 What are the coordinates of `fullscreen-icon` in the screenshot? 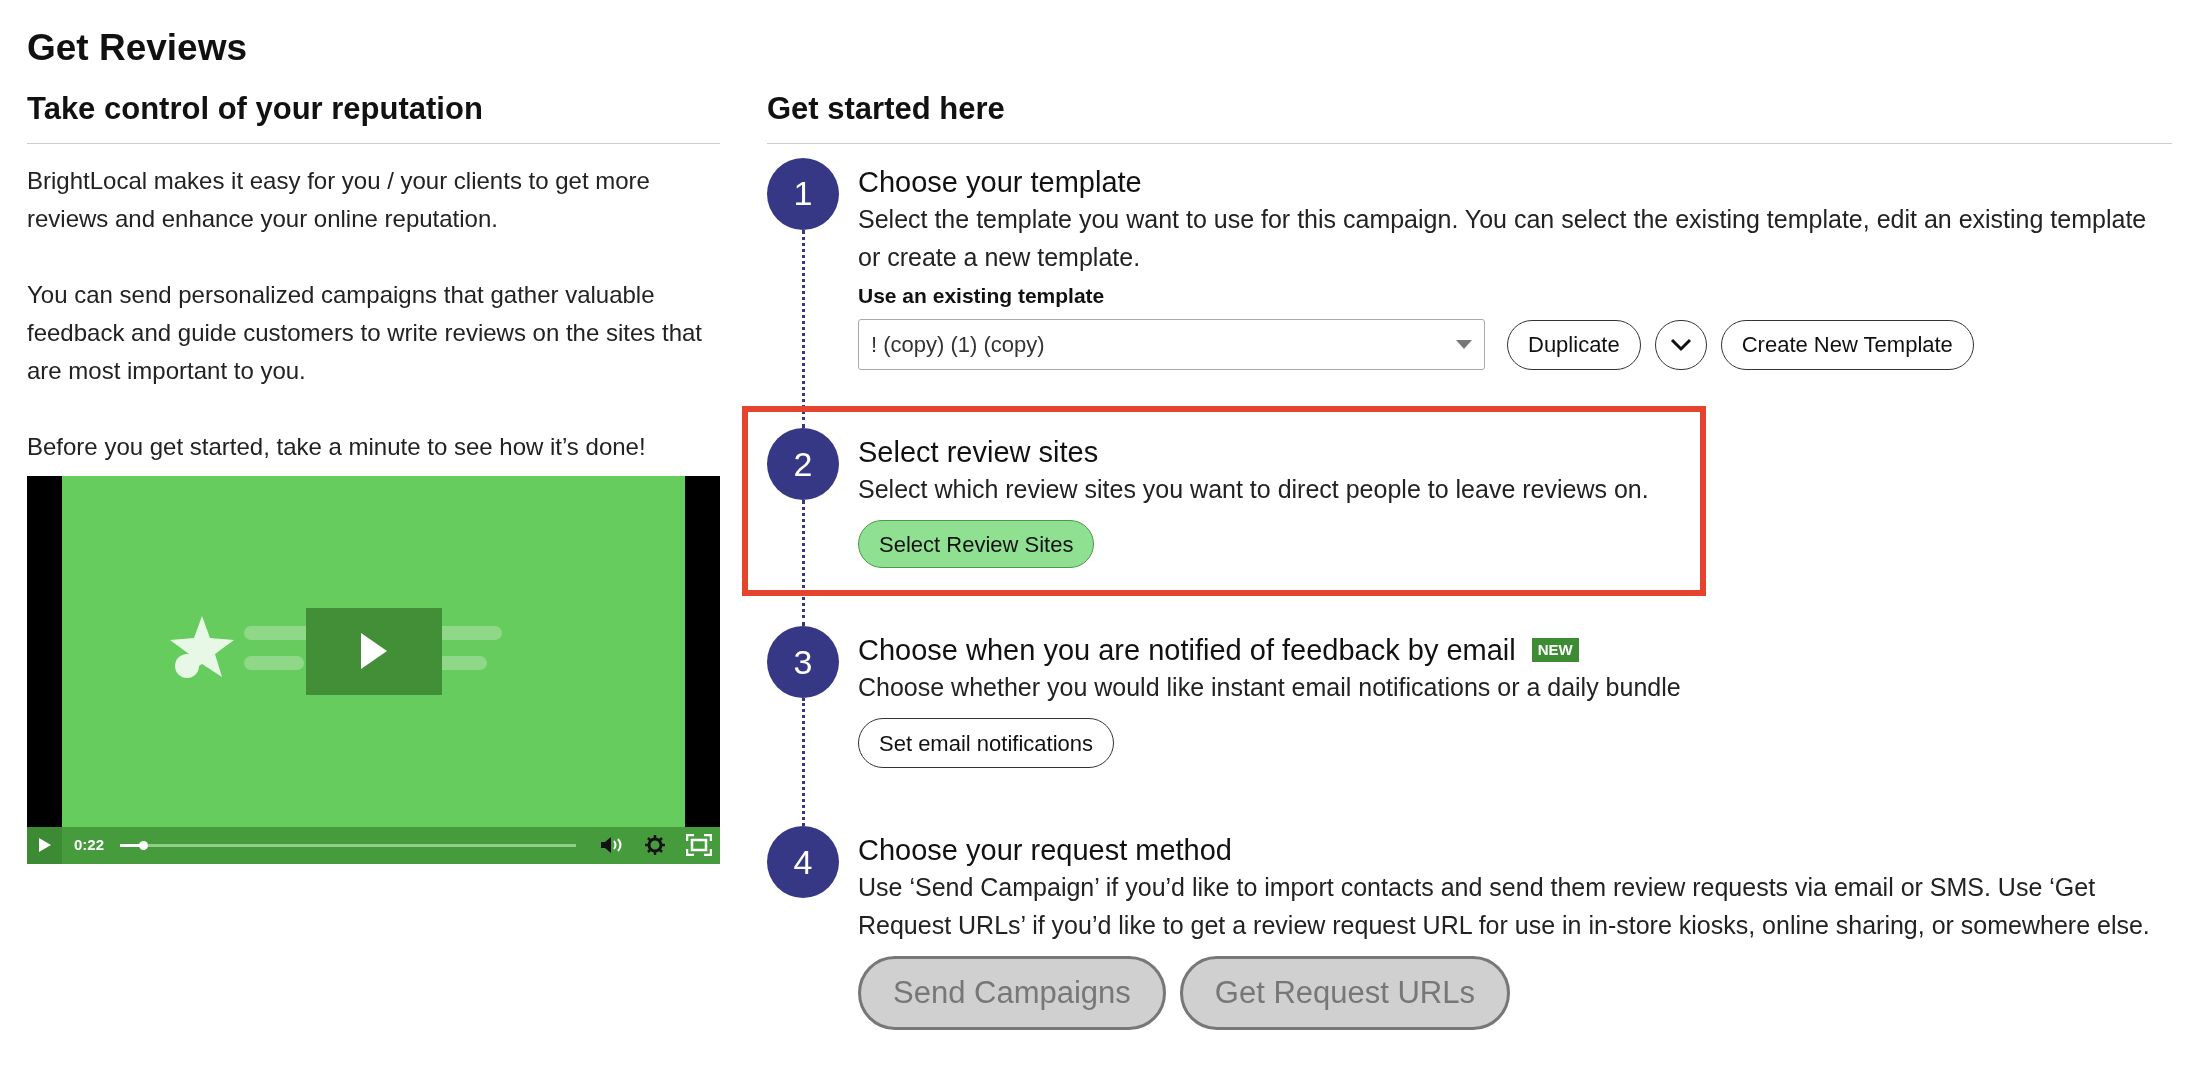 It's located at (699, 845).